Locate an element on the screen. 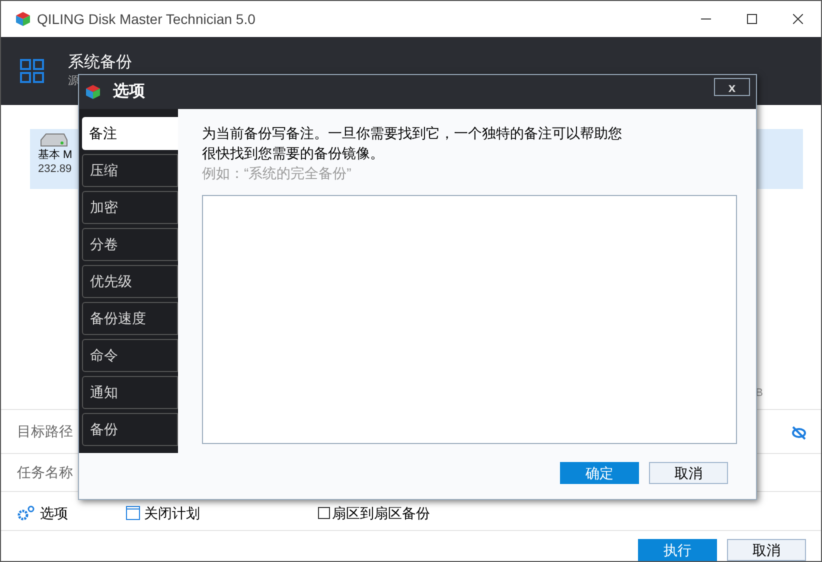 The image size is (822, 562). note-description: 为当前备份写备注。一旦你需要找到它，一个独特的备注可以帮助您很快找到您需要的备份镜像。 is located at coordinates (412, 143).